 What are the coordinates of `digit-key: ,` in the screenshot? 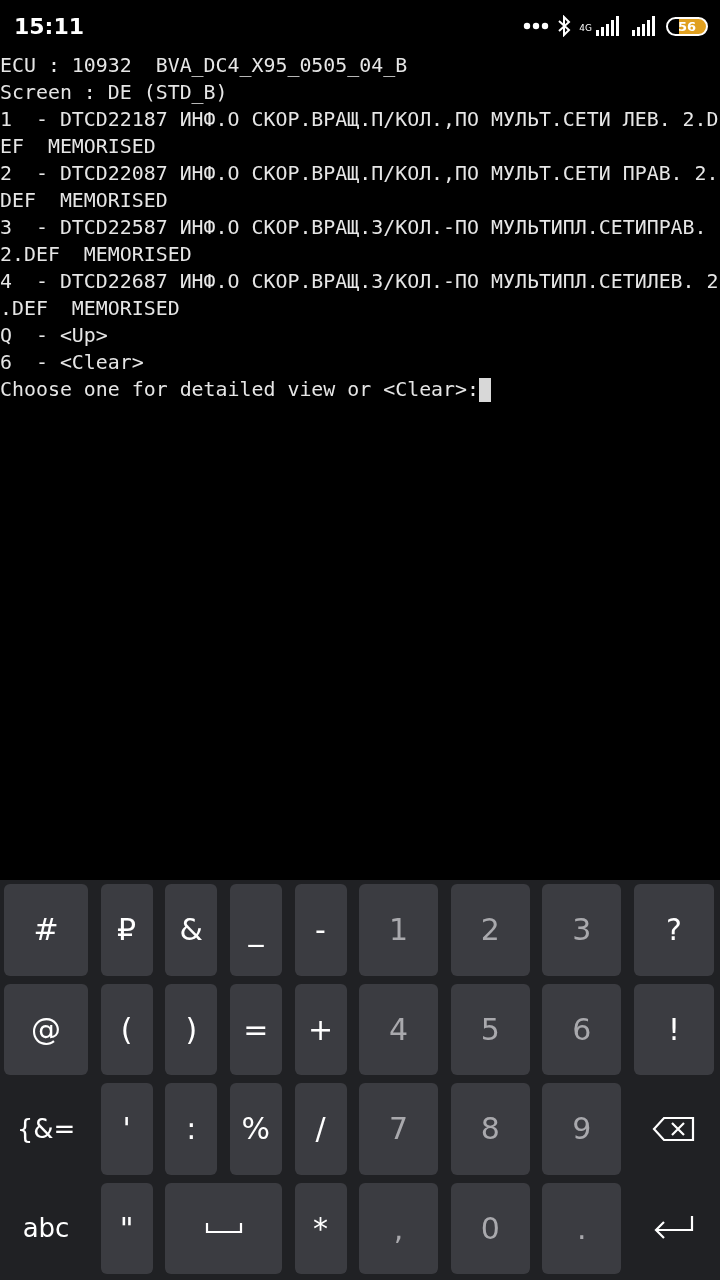 It's located at (399, 1228).